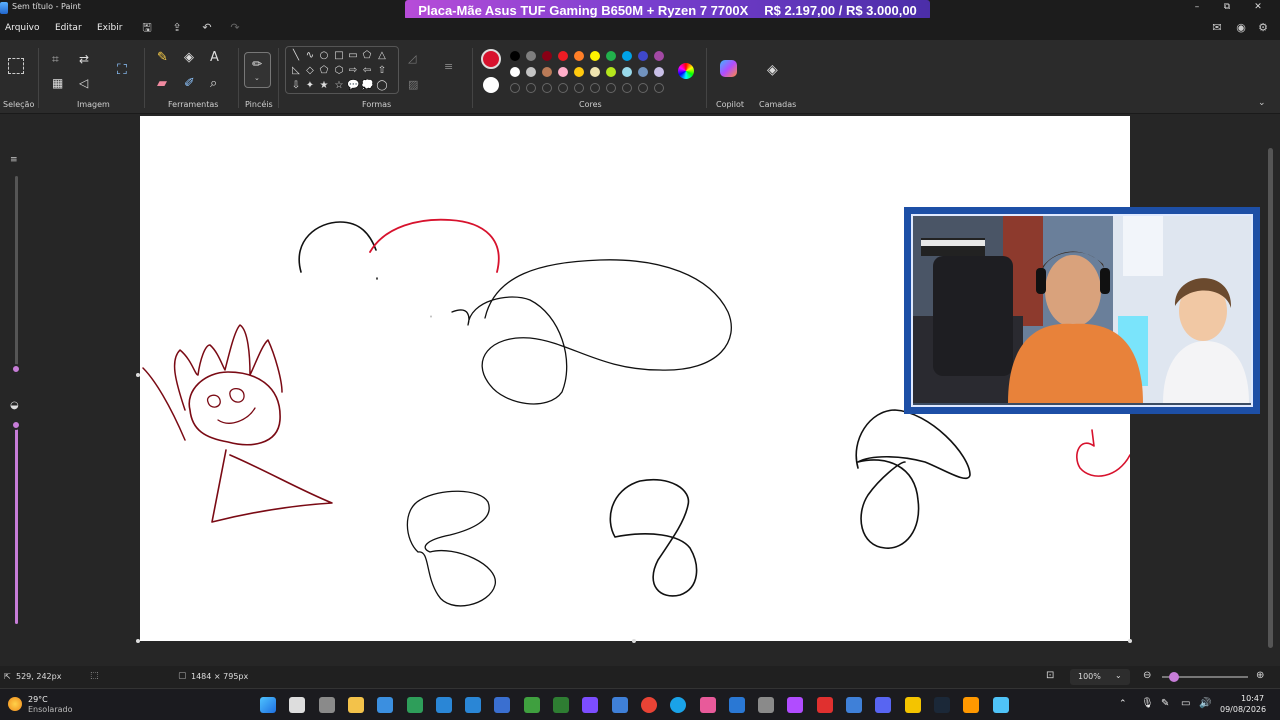 This screenshot has height=720, width=1280. What do you see at coordinates (736, 705) in the screenshot?
I see `outlook-icon` at bounding box center [736, 705].